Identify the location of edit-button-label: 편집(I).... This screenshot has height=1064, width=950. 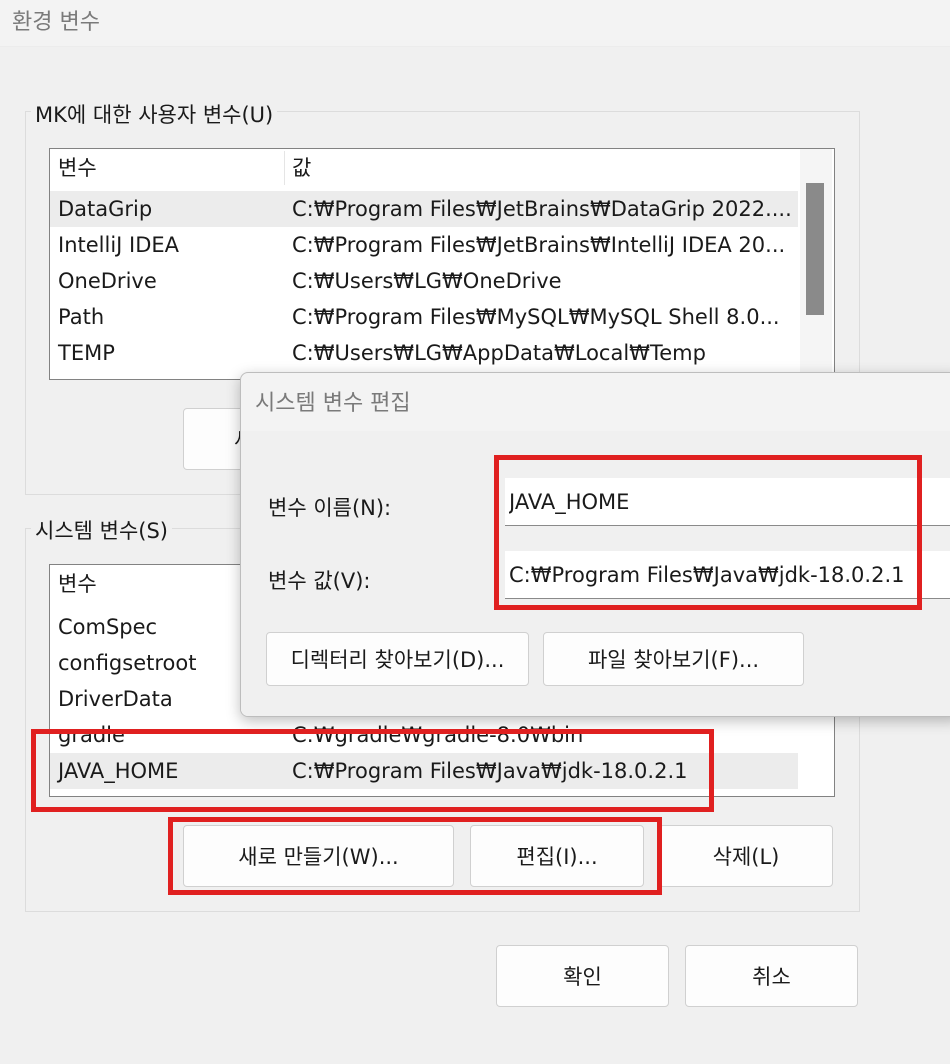
(557, 857).